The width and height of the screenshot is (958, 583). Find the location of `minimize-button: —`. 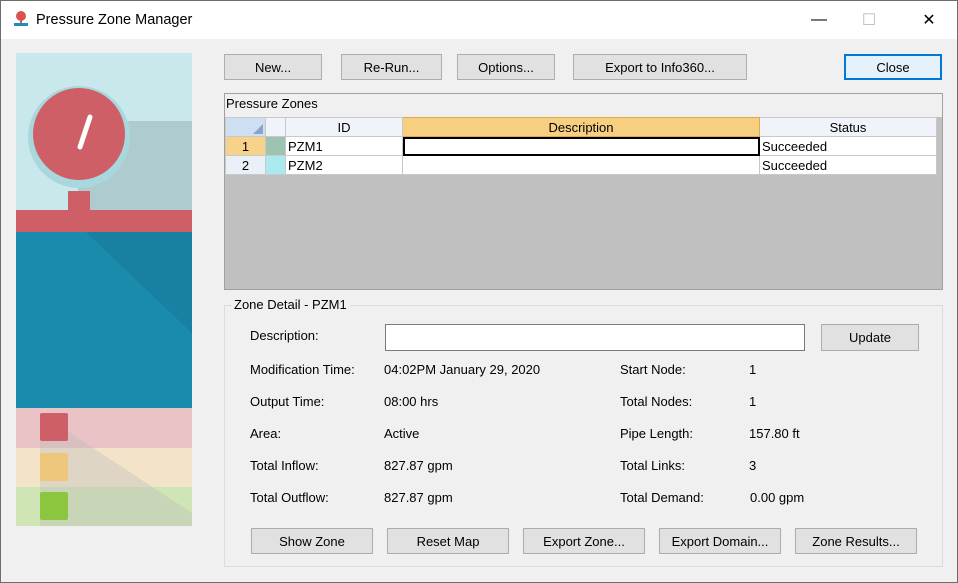

minimize-button: — is located at coordinates (819, 20).